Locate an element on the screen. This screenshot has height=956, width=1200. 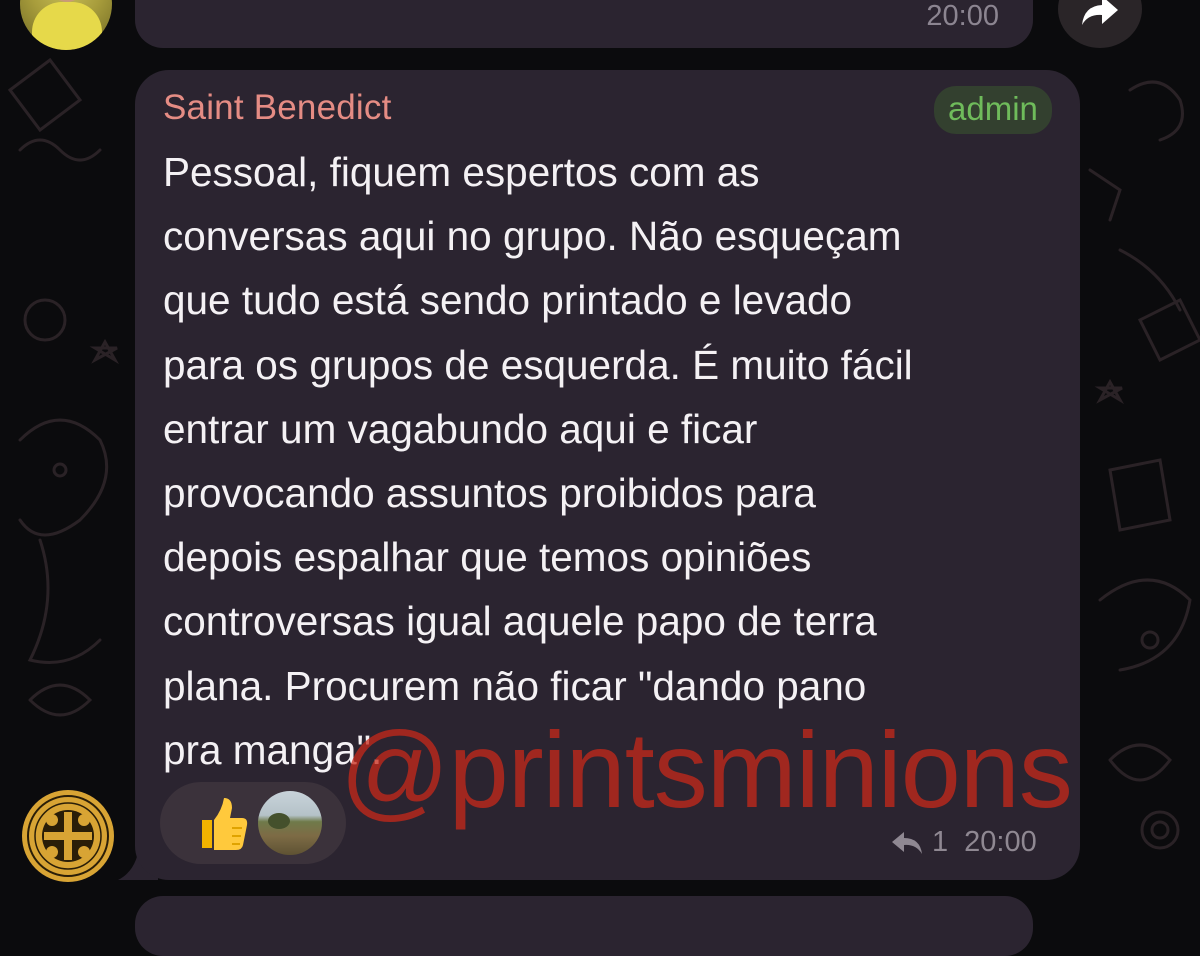
sender-name: Saint Benedict is located at coordinates (277, 108).